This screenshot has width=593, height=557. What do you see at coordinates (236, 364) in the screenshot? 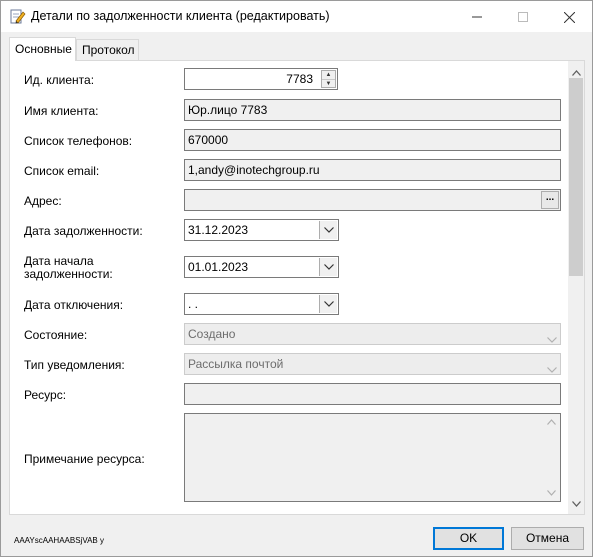
I see `notify-type-value: Рассылка почтой` at bounding box center [236, 364].